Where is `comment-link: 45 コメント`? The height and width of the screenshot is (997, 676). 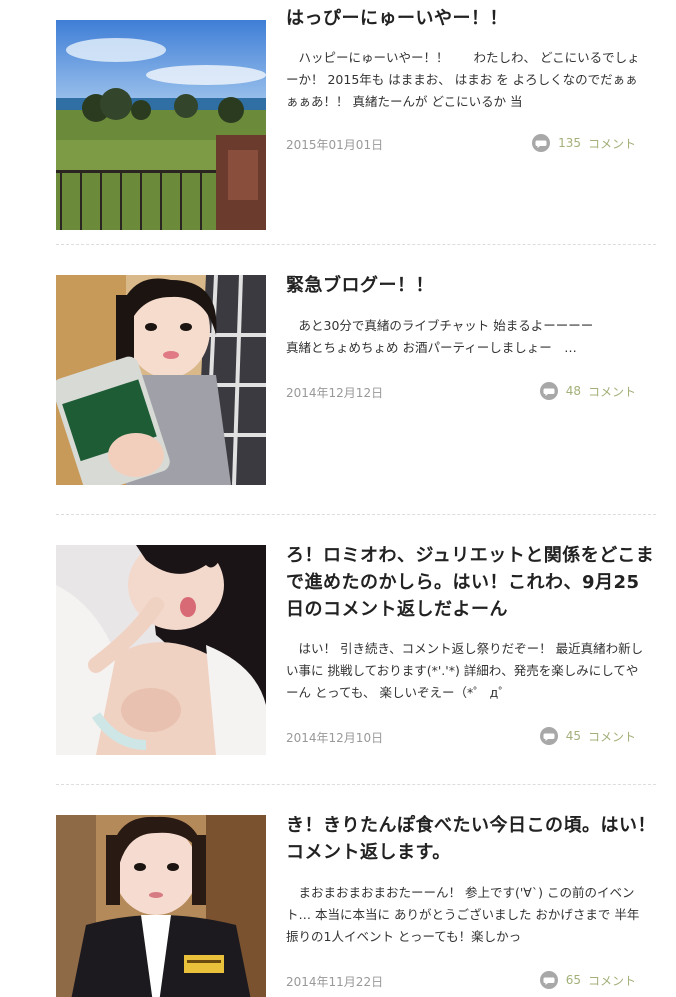
comment-link: 45 コメント is located at coordinates (587, 736).